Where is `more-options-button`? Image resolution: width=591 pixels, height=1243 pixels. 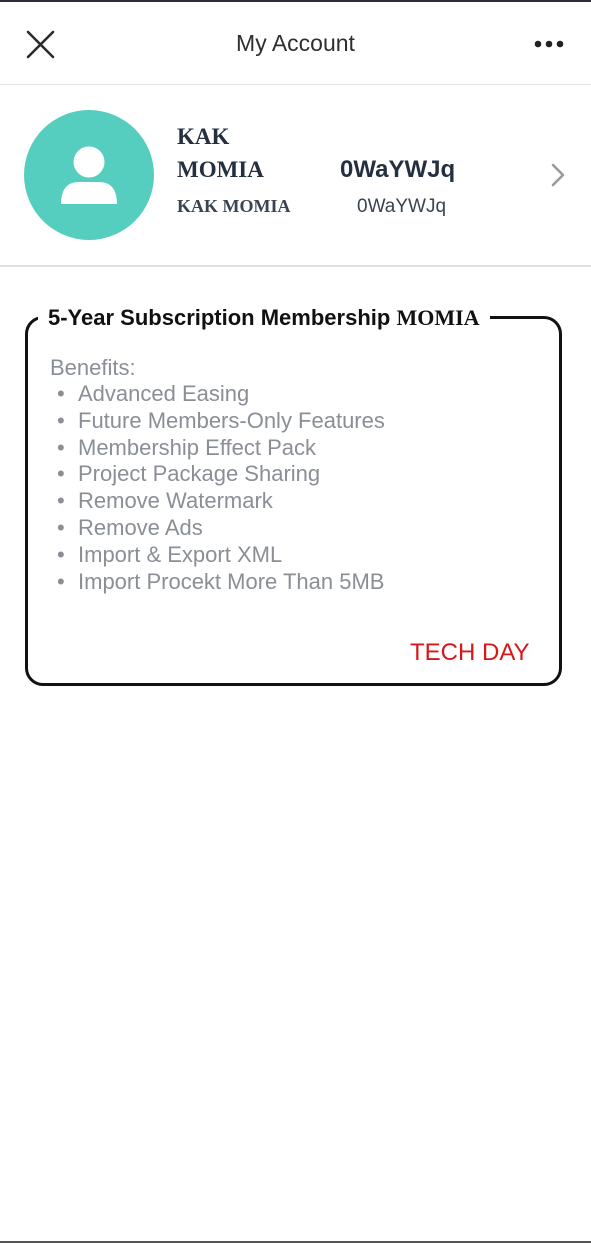 more-options-button is located at coordinates (549, 44).